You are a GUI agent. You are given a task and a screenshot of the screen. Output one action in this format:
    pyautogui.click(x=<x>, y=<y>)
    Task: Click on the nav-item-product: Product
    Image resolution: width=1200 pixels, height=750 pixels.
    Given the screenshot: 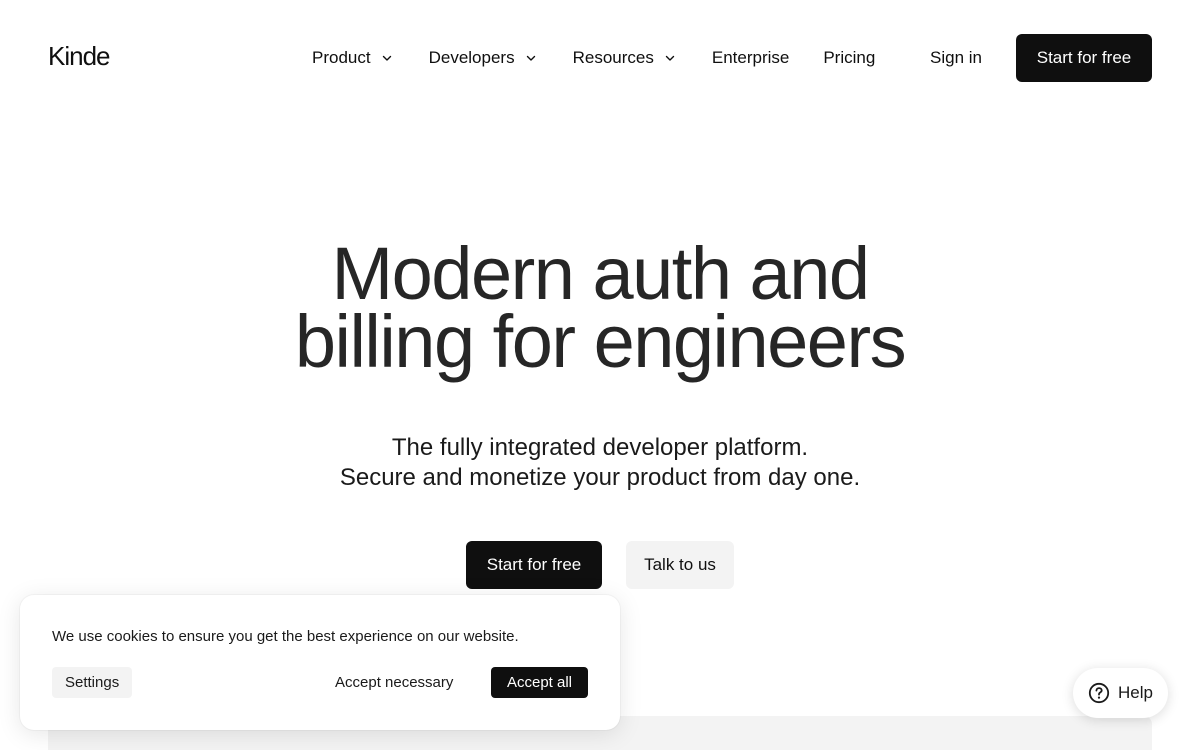 What is the action you would take?
    pyautogui.click(x=352, y=58)
    